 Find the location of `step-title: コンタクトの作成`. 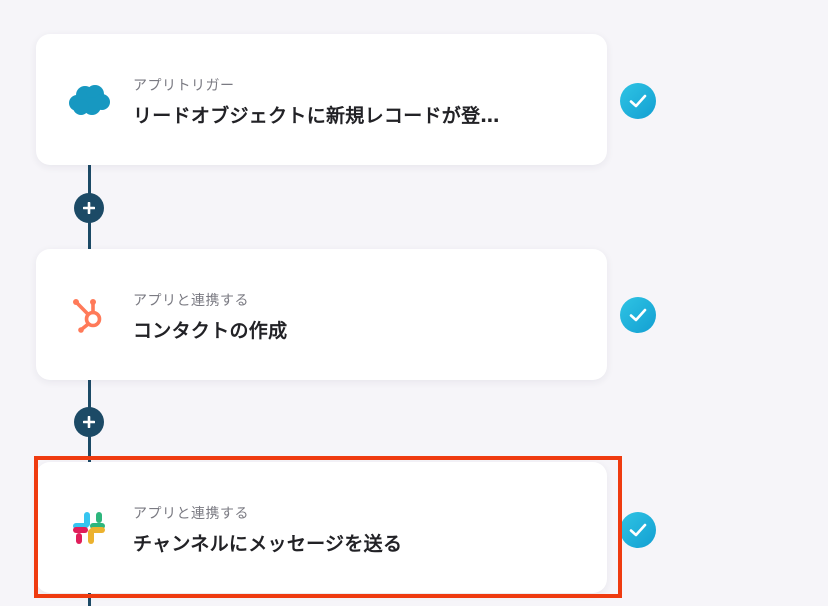

step-title: コンタクトの作成 is located at coordinates (210, 331).